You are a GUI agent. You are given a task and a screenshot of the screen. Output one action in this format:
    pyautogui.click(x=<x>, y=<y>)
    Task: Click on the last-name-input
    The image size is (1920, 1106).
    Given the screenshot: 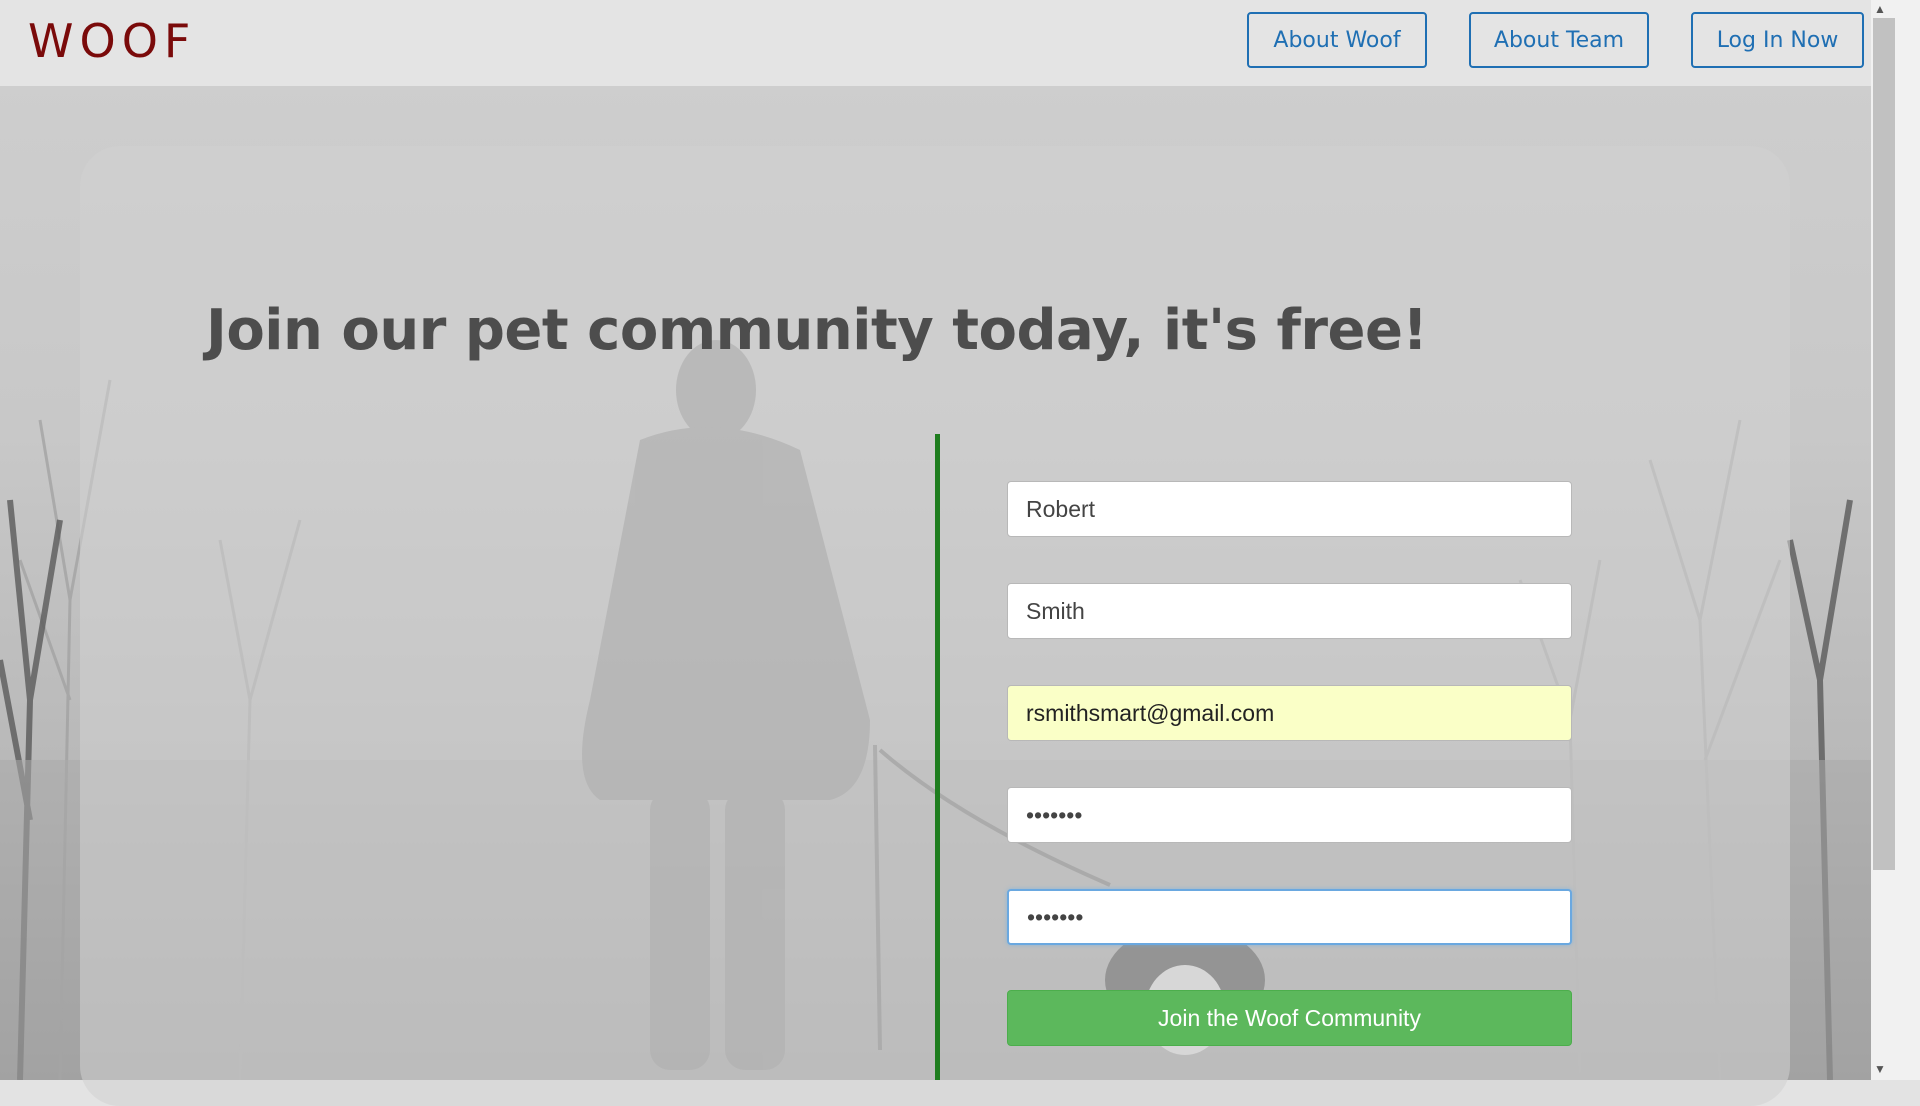 What is the action you would take?
    pyautogui.click(x=1289, y=611)
    